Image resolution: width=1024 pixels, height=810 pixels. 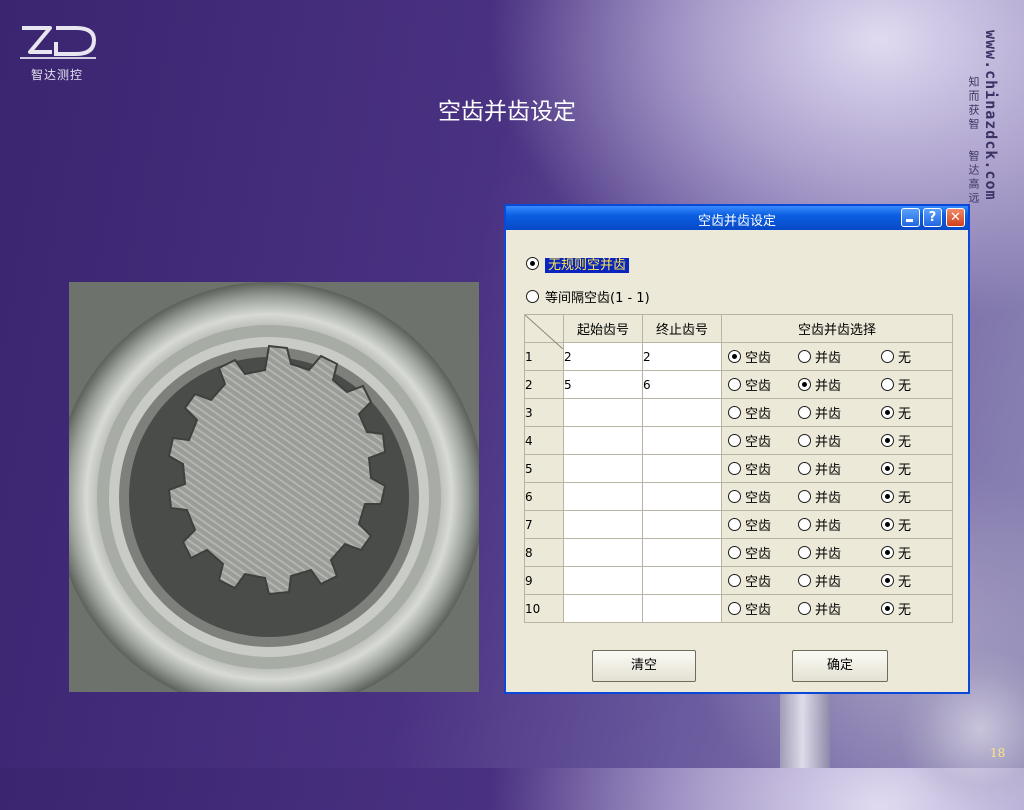 I want to click on header-start-tooth: 起始齿号, so click(x=603, y=328).